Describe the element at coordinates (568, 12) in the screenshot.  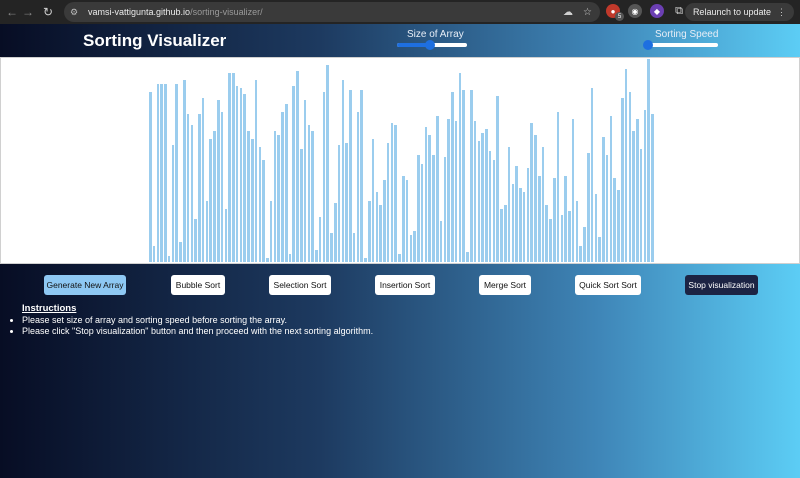
I see `cloud-icon: ☁` at that location.